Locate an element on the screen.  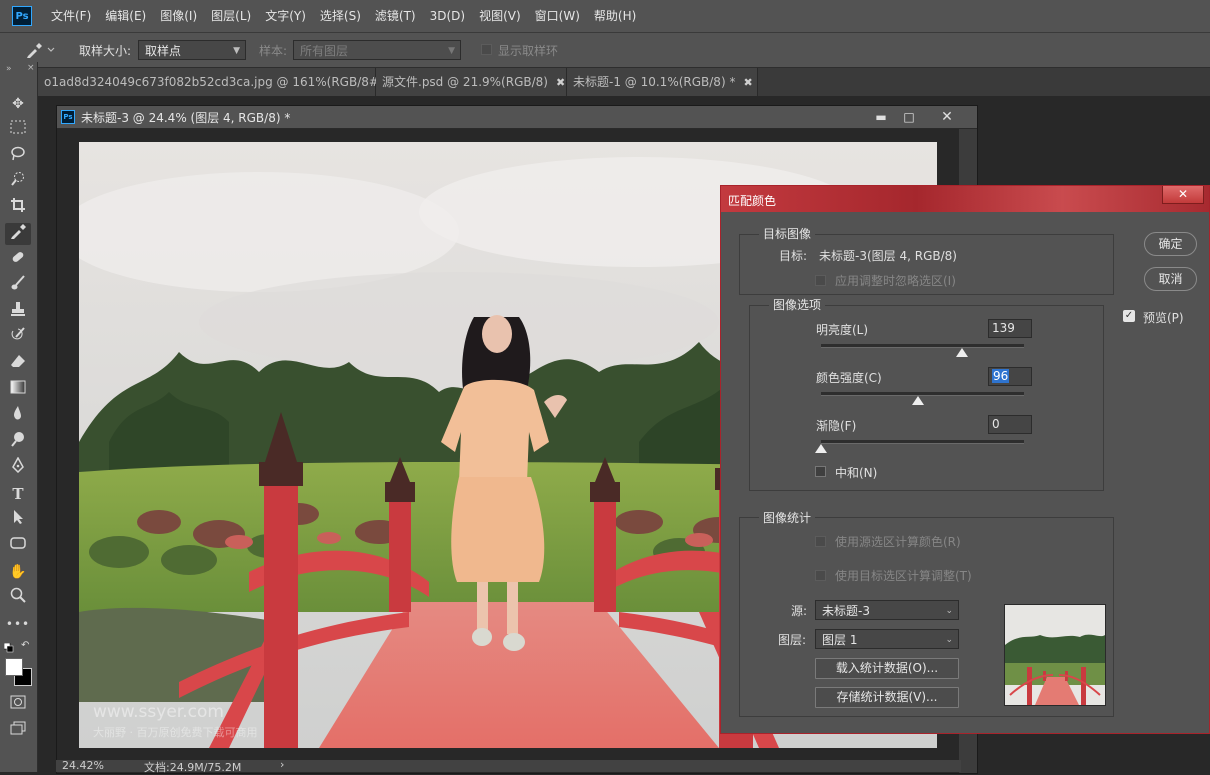
stamp-tool-icon is located at coordinates (18, 312).